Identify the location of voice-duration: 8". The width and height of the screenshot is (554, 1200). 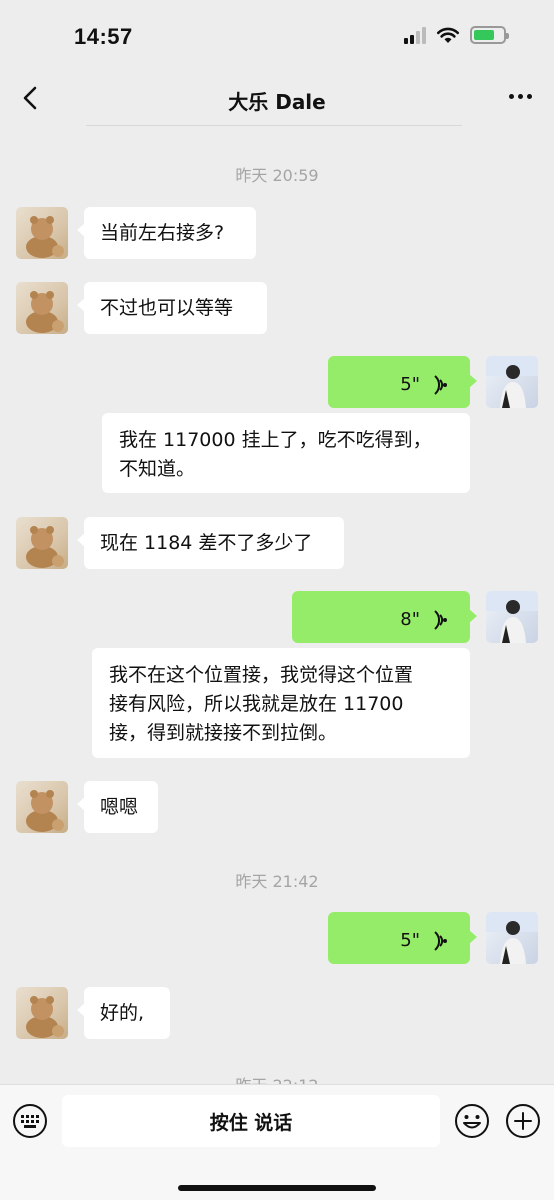
(410, 619).